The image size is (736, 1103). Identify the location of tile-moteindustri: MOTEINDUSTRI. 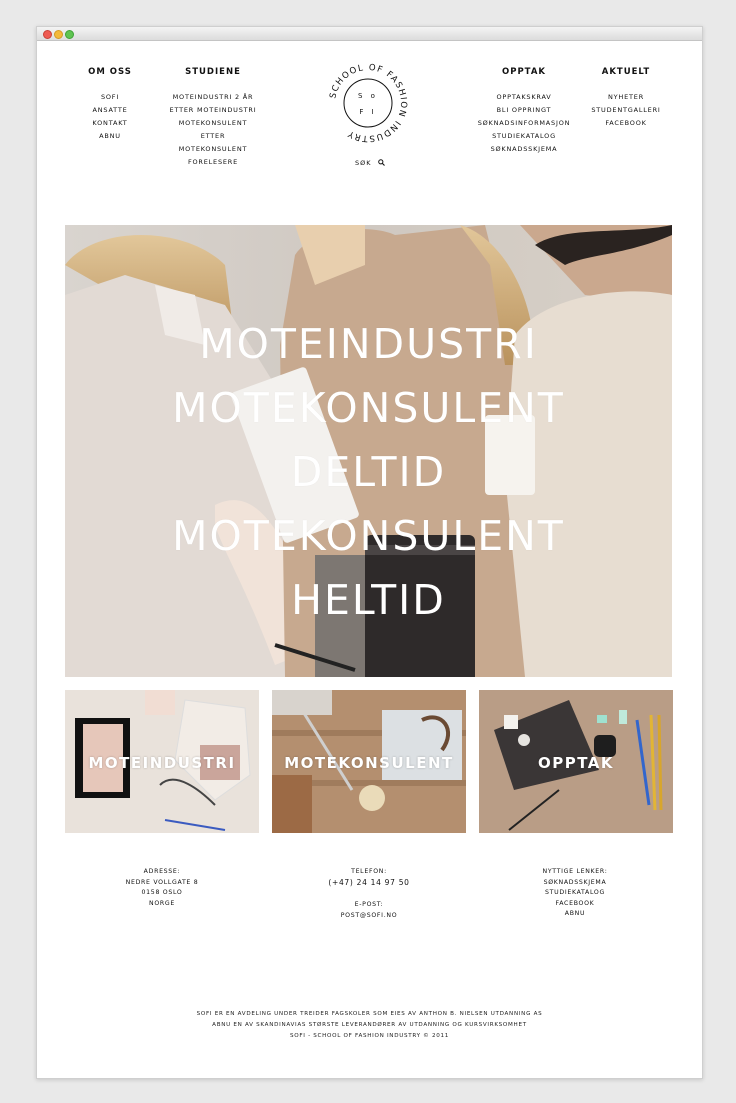
(162, 761).